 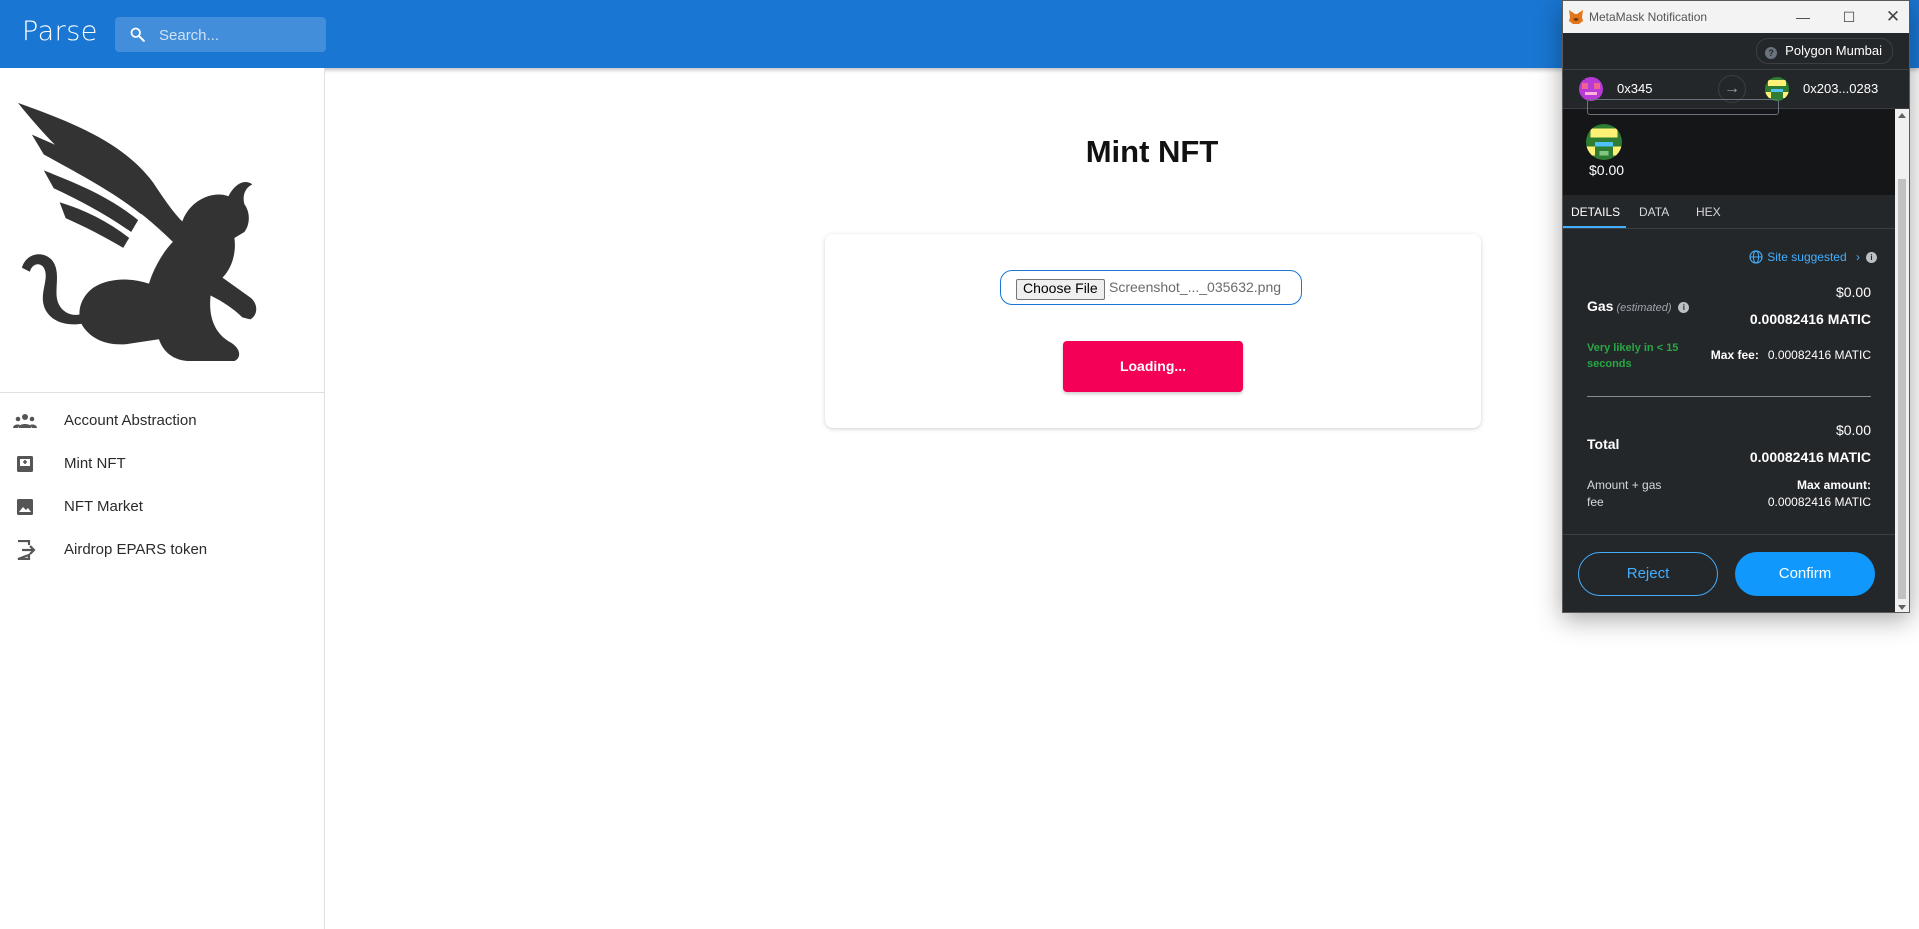 What do you see at coordinates (103, 506) in the screenshot?
I see `sidebar-item-label: NFT Market` at bounding box center [103, 506].